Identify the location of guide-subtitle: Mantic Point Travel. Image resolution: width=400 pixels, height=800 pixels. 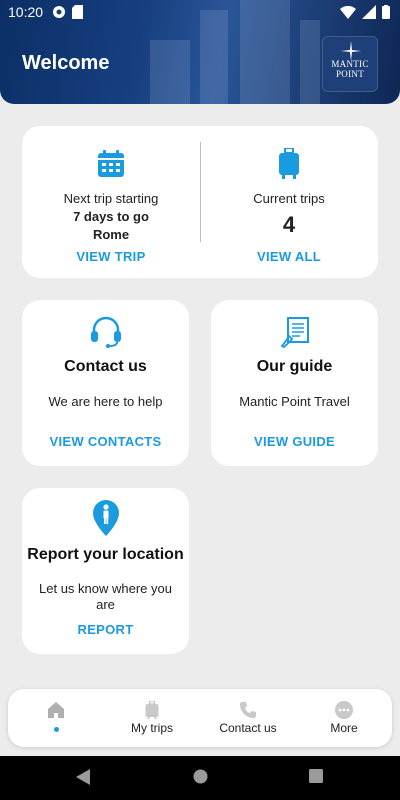
(294, 401).